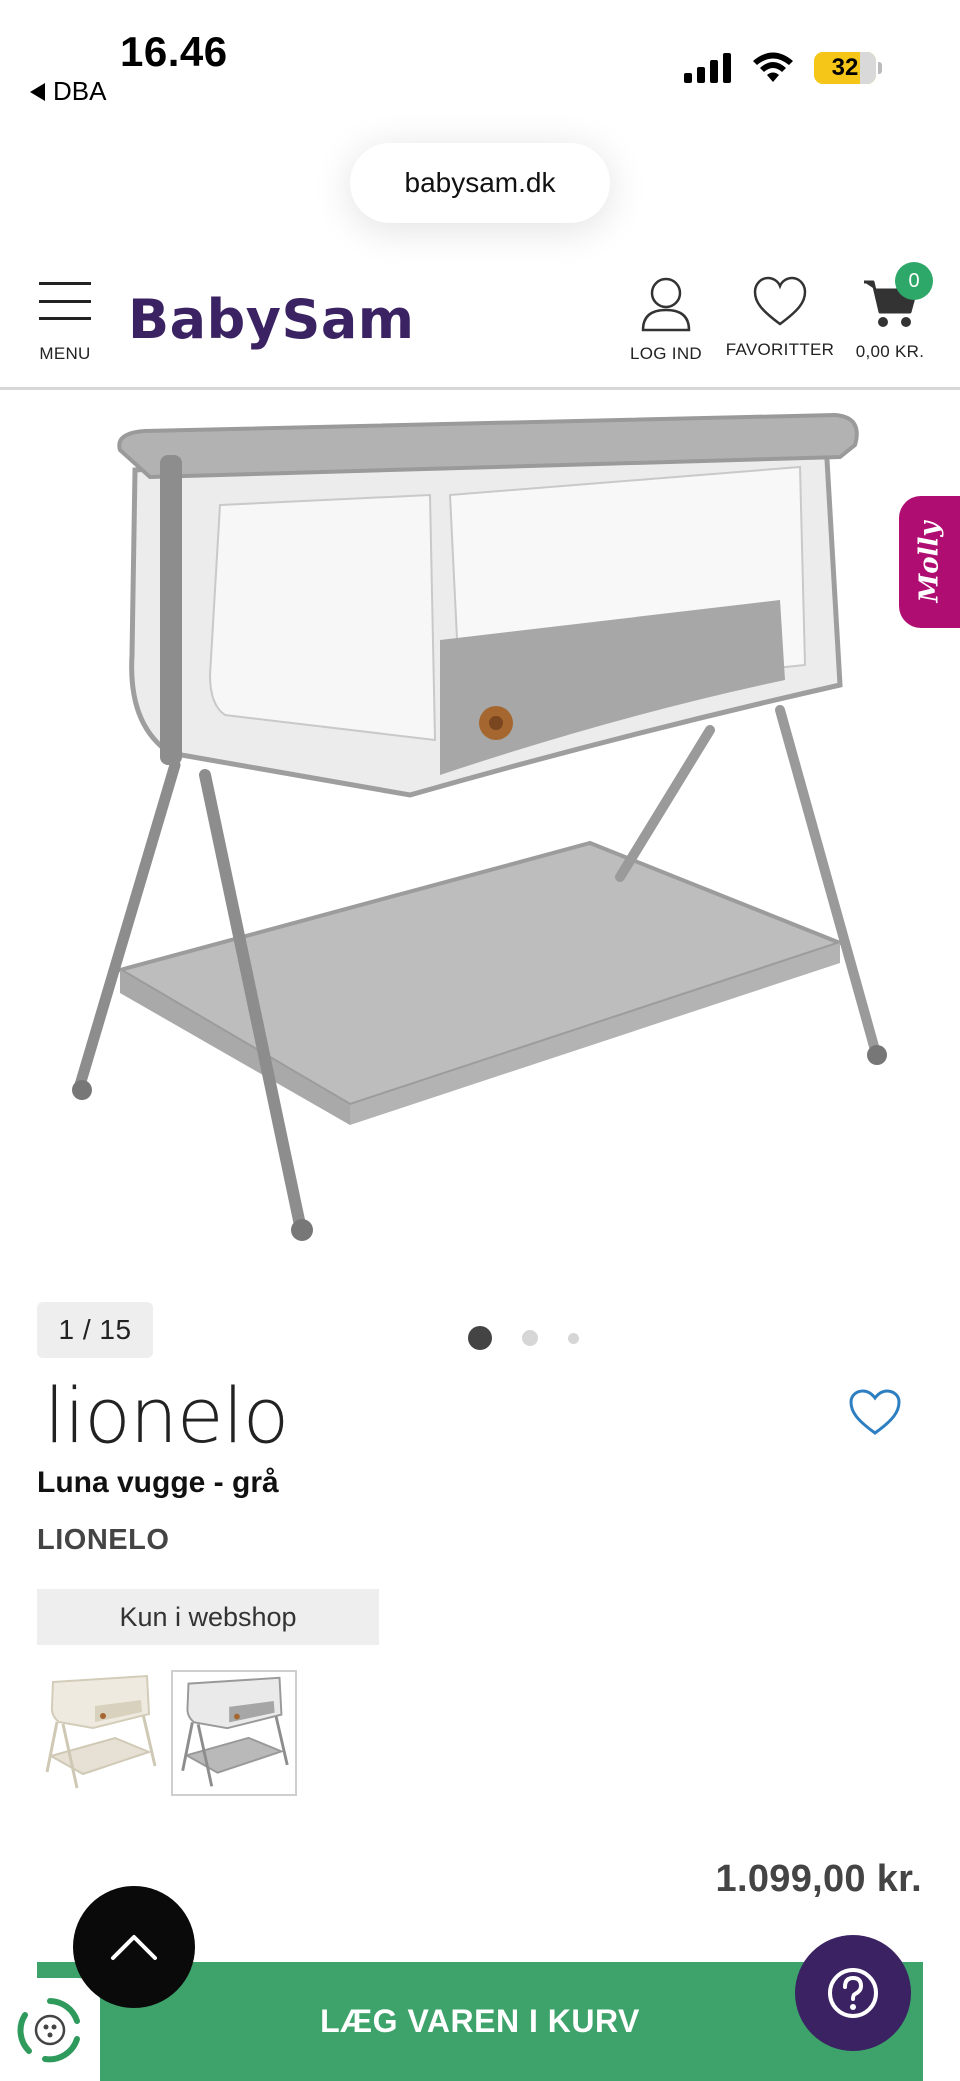  I want to click on eco-badge, so click(50, 2029).